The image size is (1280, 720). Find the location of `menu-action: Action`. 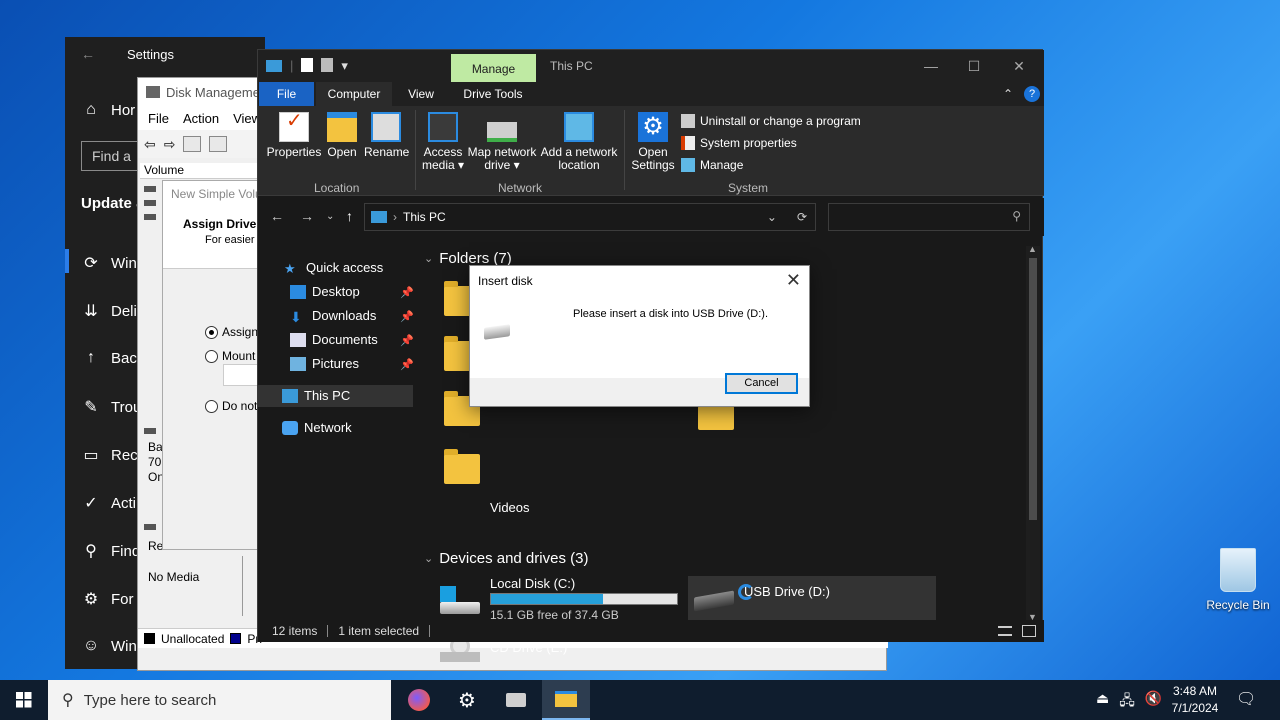

menu-action: Action is located at coordinates (201, 118).